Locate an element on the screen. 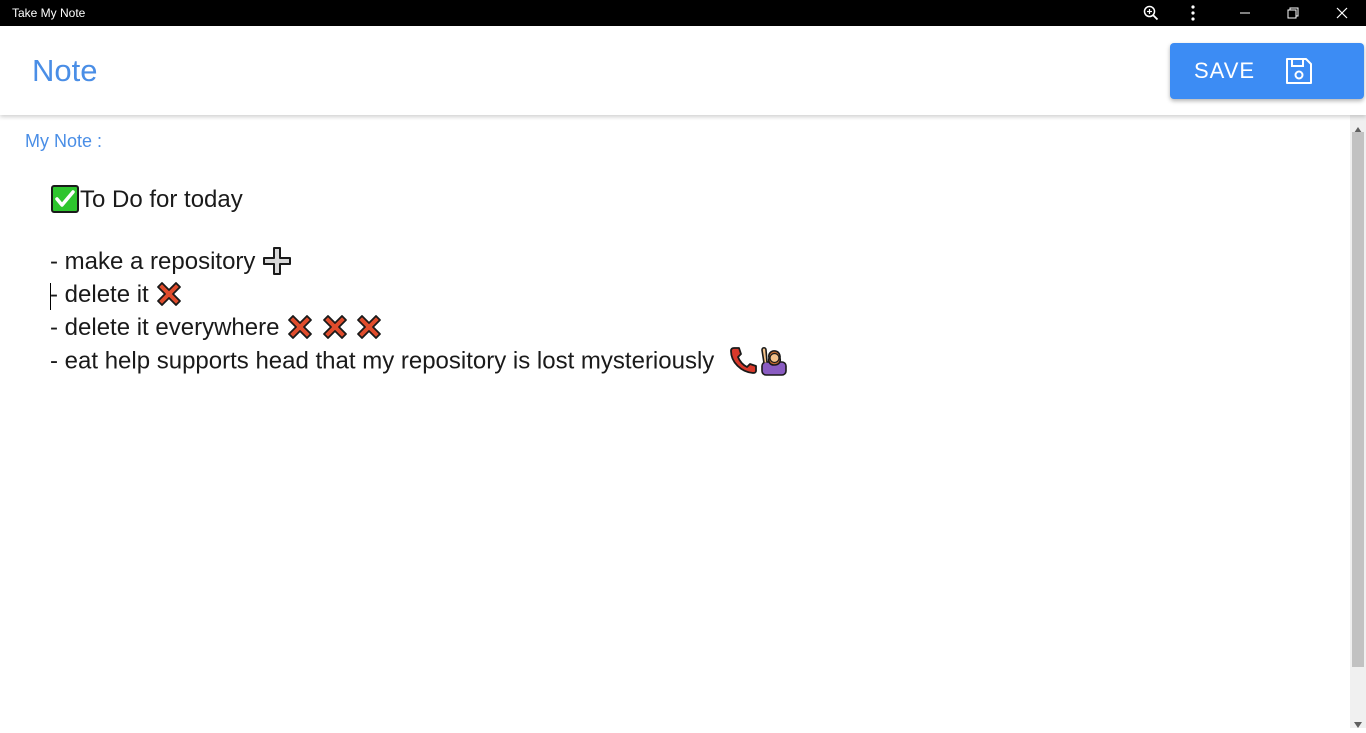 The height and width of the screenshot is (733, 1366). note-heading-text: To Do for today is located at coordinates (161, 199).